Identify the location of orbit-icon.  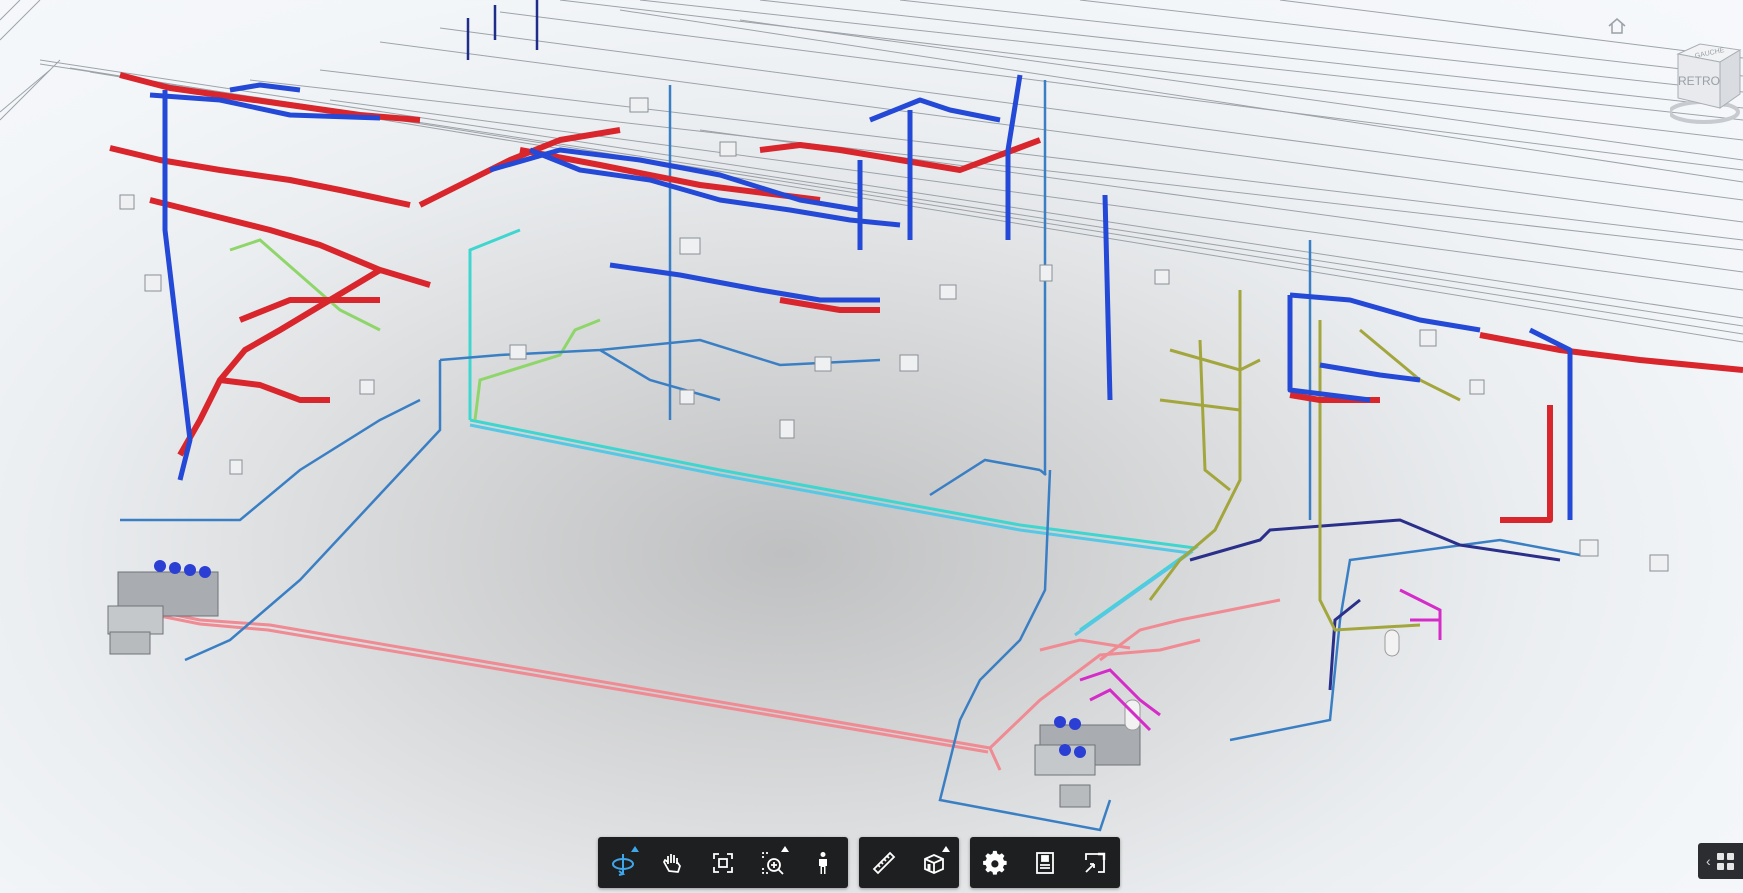
(623, 864).